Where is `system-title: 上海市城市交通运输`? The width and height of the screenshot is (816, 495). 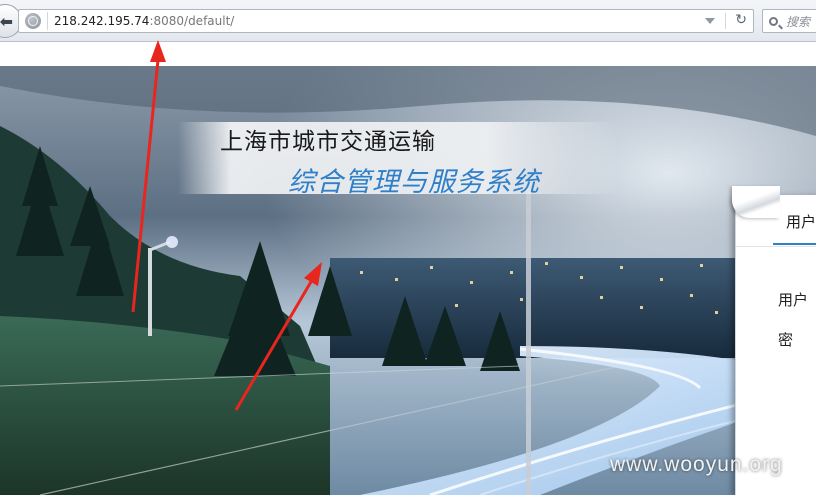 system-title: 上海市城市交通运输 is located at coordinates (328, 142).